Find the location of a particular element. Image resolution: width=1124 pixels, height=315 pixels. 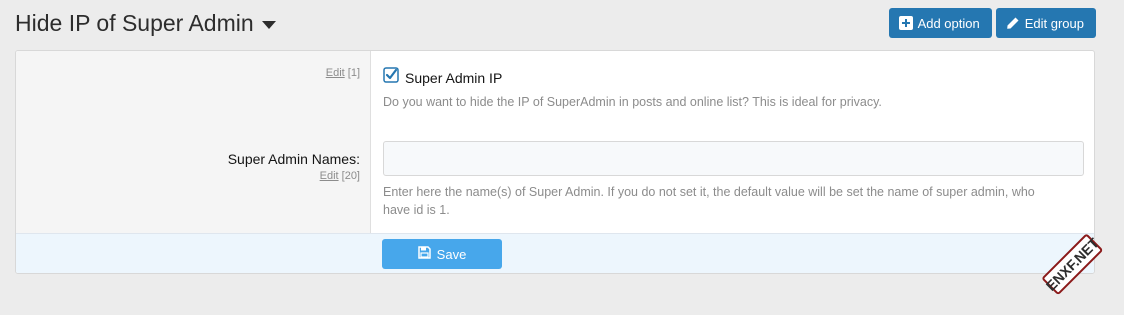

page-title-text: Hide IP of Super Admin is located at coordinates (134, 23).